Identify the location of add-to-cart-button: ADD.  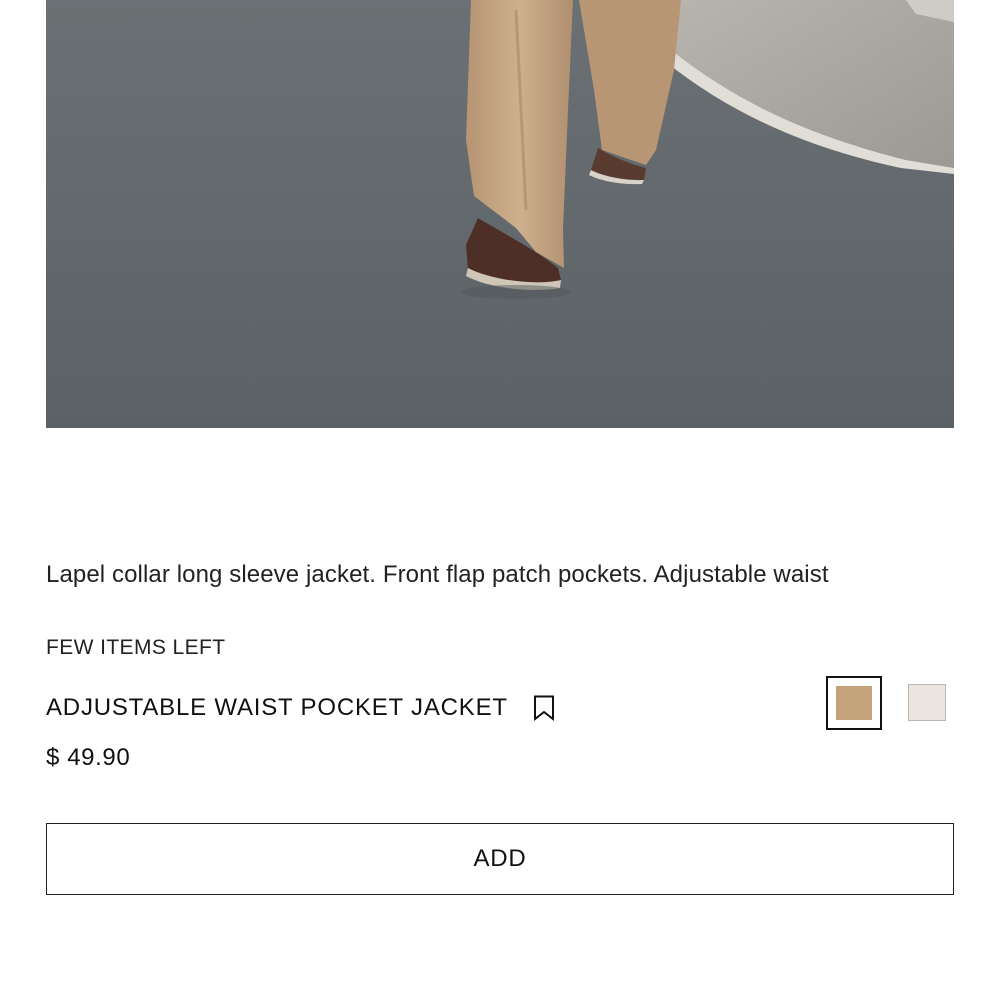
(500, 859).